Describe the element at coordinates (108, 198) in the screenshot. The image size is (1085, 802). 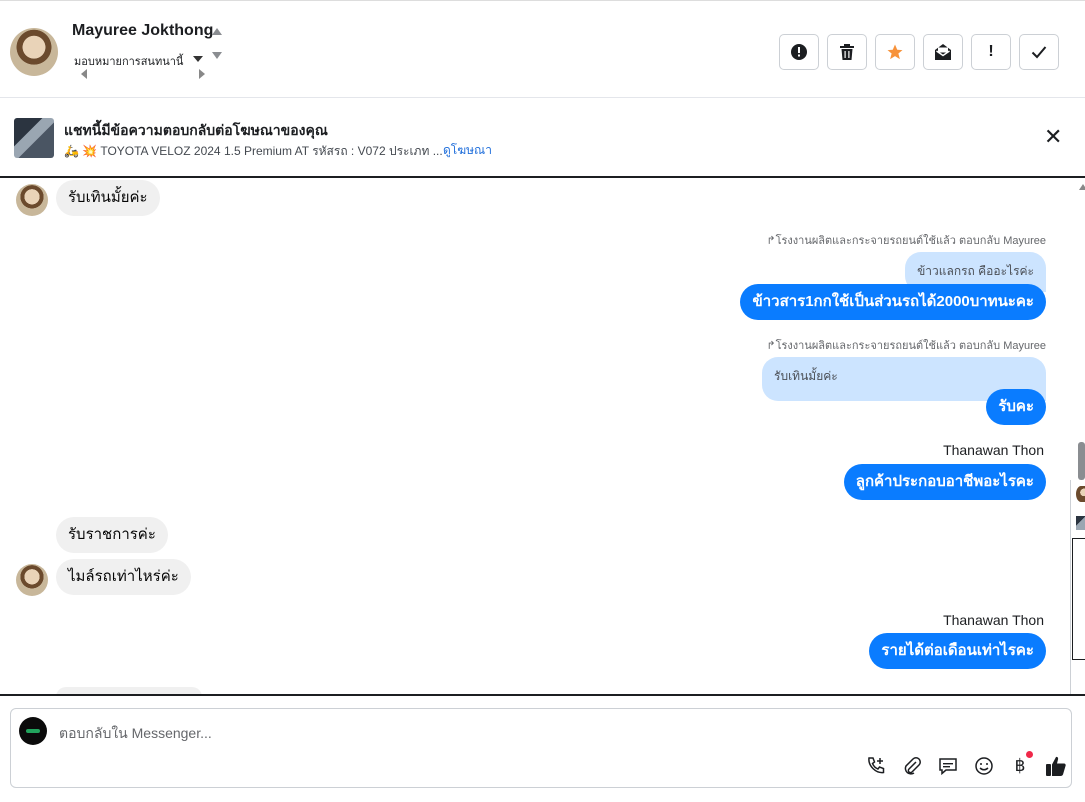
I see `incoming-message: รับเทินมั้ยค่ะ` at that location.